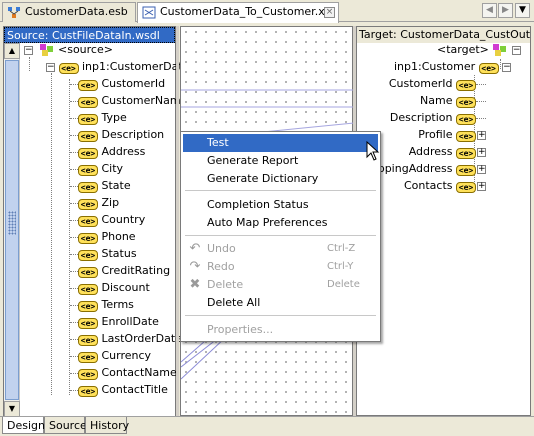 The width and height of the screenshot is (534, 436). I want to click on source-field-customername: <e> CustomerName, so click(128, 100).